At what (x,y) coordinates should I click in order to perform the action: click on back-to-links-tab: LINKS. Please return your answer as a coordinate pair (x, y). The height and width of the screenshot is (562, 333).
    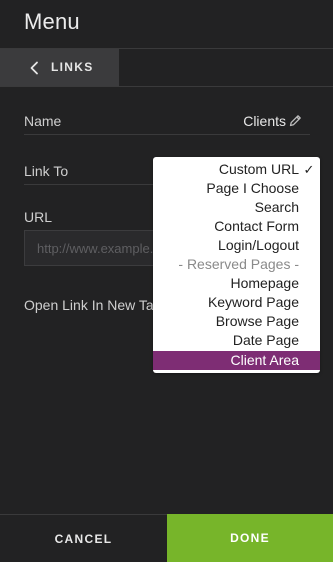
    Looking at the image, I should click on (59, 67).